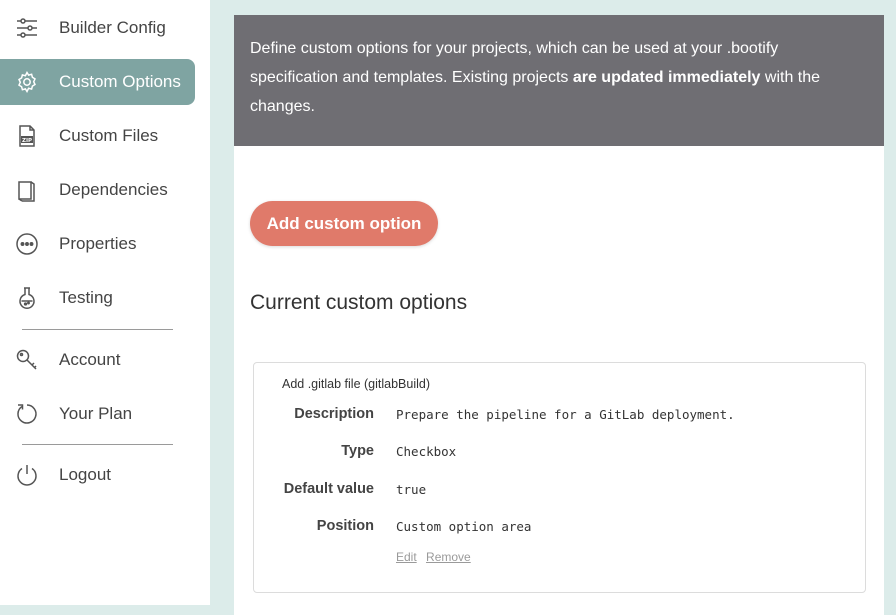 This screenshot has height=615, width=896. Describe the element at coordinates (27, 414) in the screenshot. I see `refresh-icon` at that location.